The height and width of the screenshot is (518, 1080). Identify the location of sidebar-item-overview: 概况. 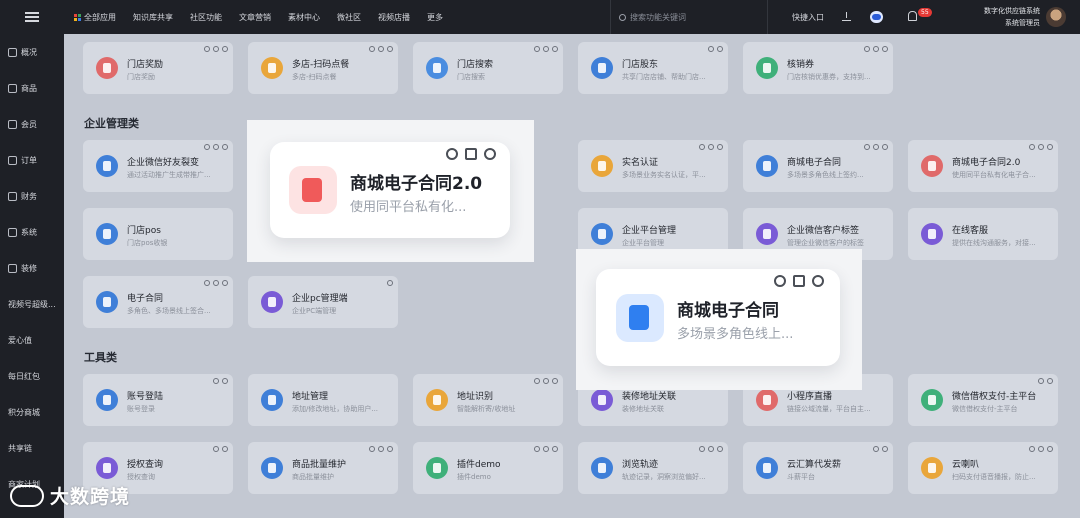
(32, 52).